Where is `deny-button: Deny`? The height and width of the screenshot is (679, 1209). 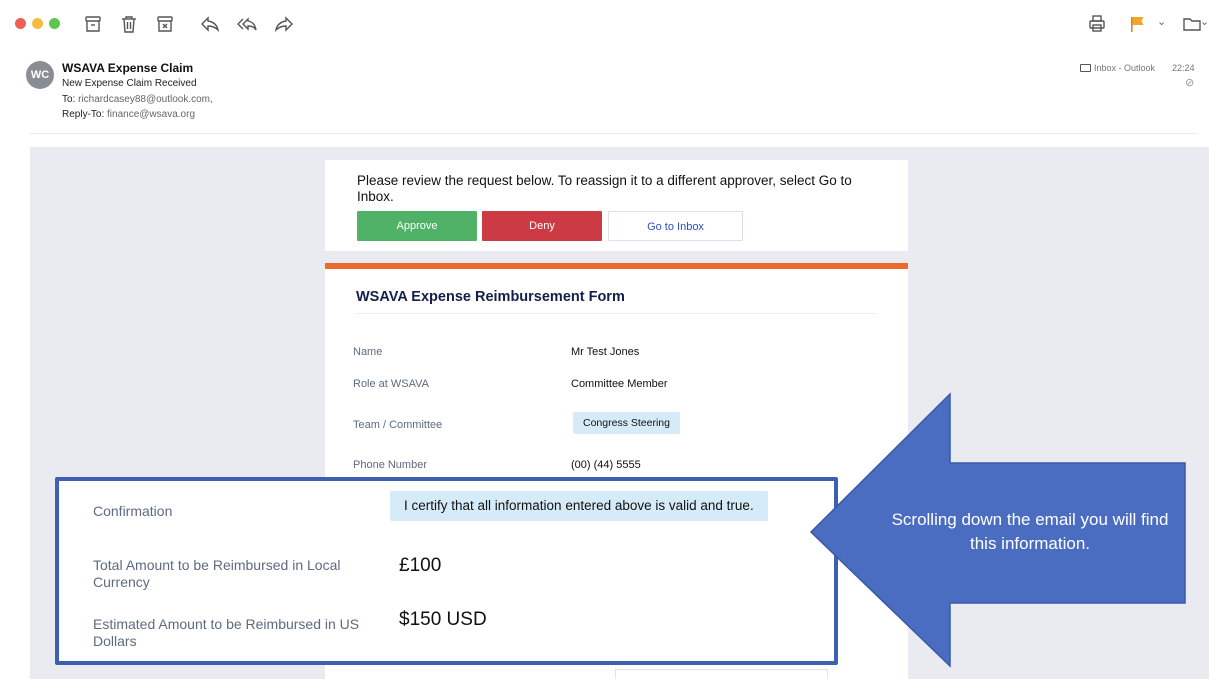 deny-button: Deny is located at coordinates (542, 226).